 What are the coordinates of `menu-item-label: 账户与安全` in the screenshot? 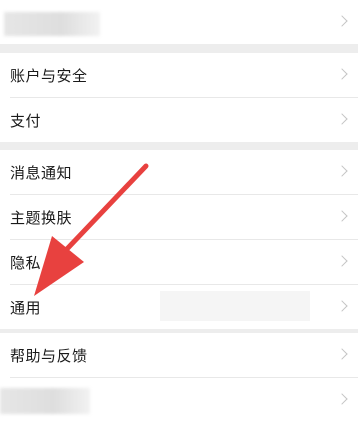 It's located at (49, 75).